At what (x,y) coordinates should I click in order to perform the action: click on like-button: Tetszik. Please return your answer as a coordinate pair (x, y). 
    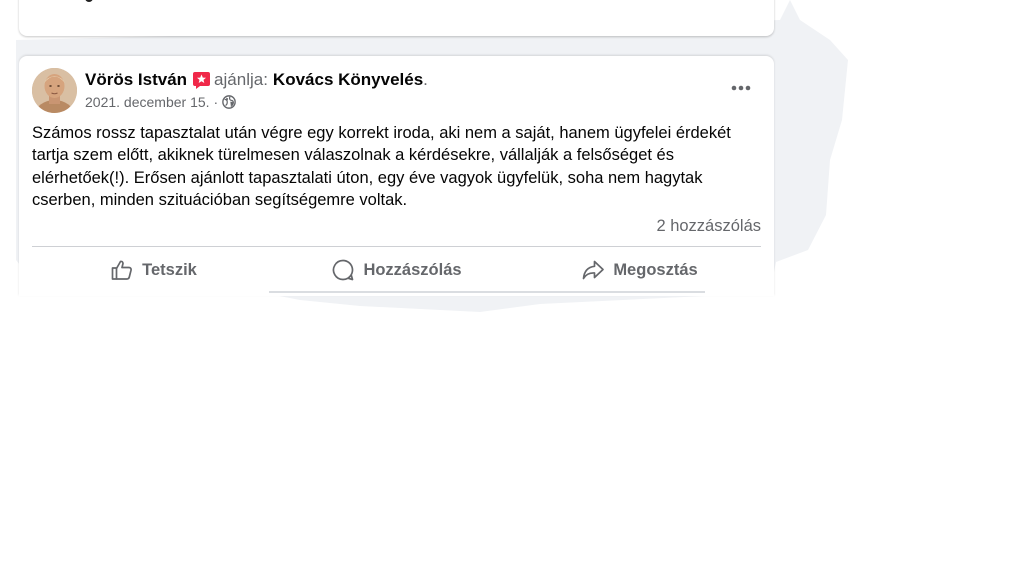
    Looking at the image, I should click on (153, 270).